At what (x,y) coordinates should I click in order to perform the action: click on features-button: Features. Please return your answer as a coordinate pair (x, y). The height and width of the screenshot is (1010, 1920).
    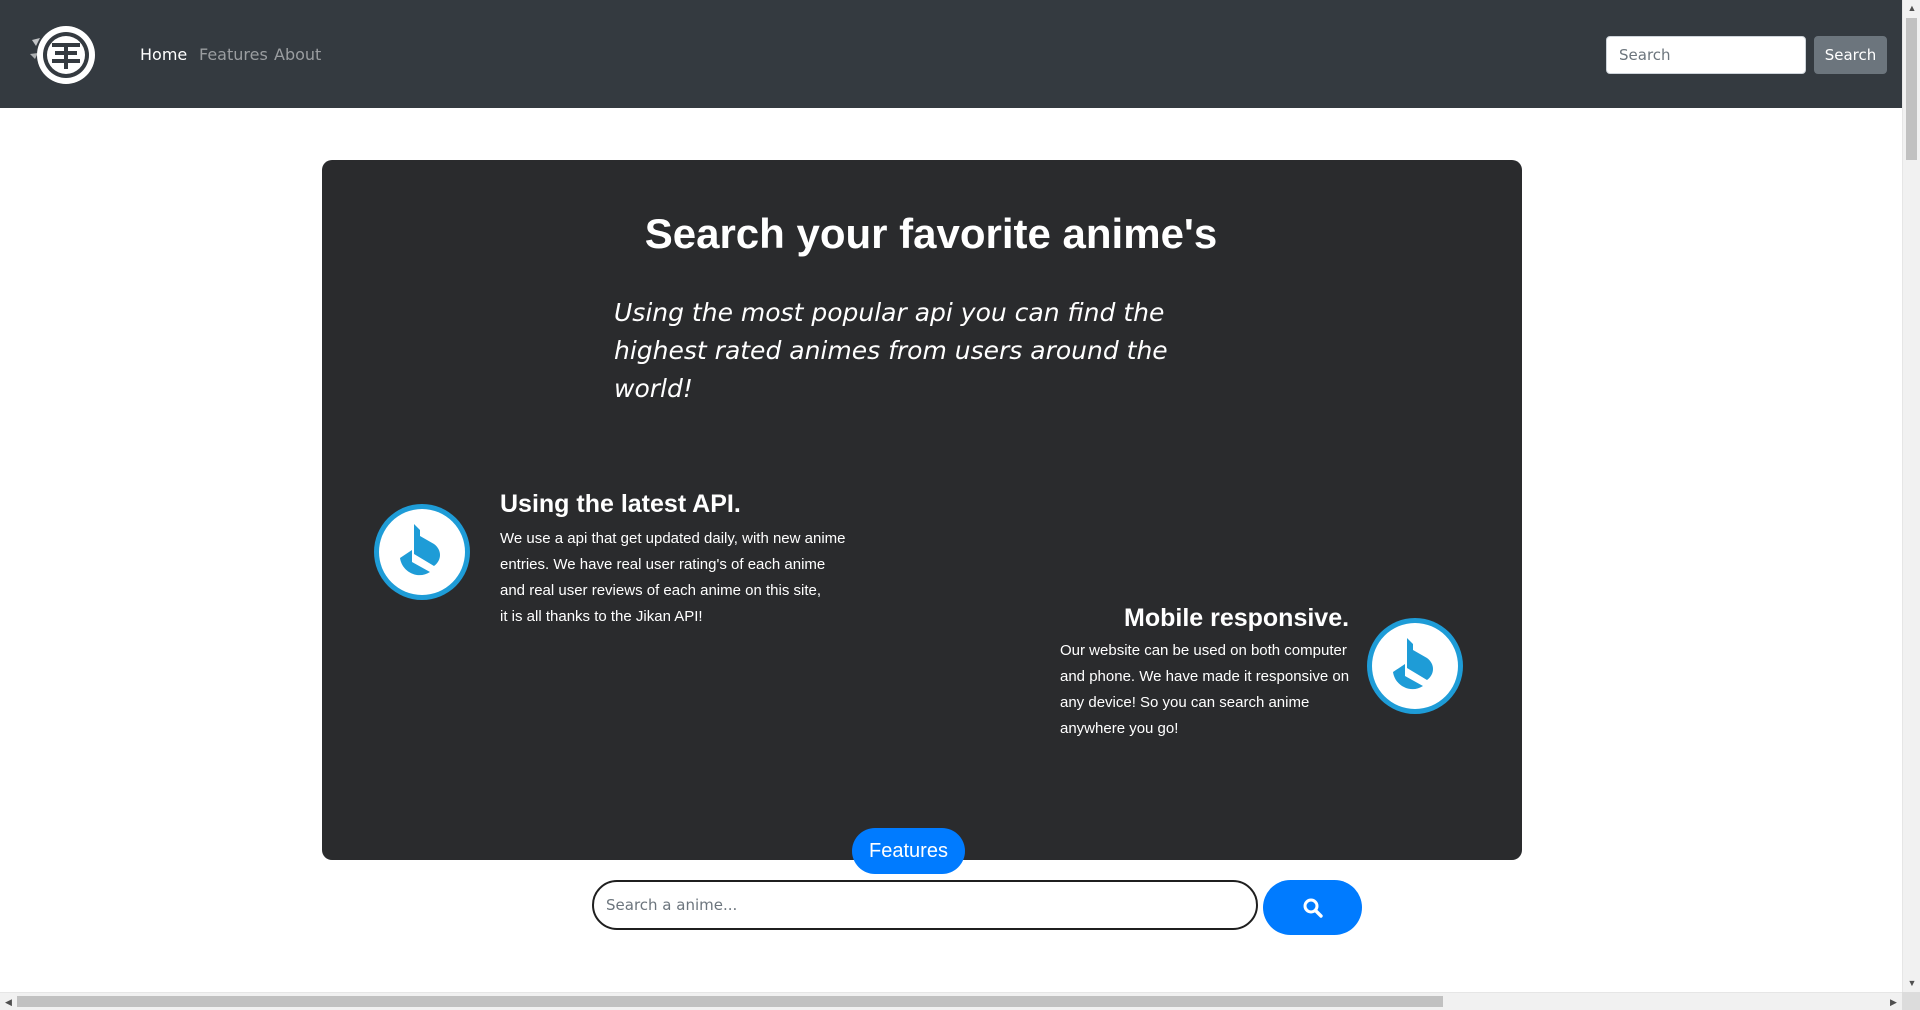
    Looking at the image, I should click on (908, 851).